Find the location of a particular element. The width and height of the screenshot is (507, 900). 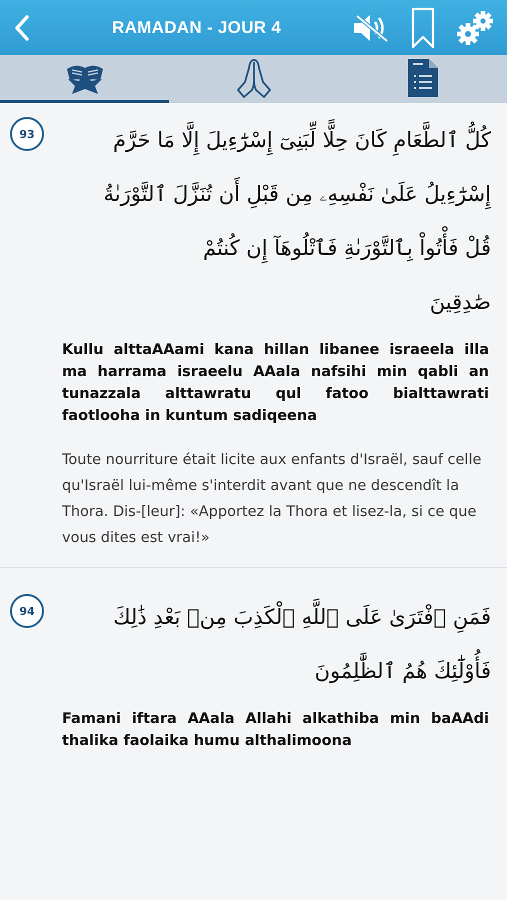

translation-text: Toute nourriture était licite aux enfants d'Israël, sauf celle qu'Israël lui-même s'interdit avant que ne descendît la Thora. Dis-[leur]: «Apportez la Thora et lisez-la, si ce que vous dites est vrai!» is located at coordinates (272, 499).